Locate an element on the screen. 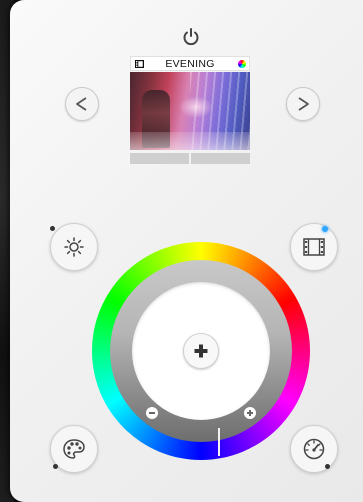  speed-button is located at coordinates (314, 449).